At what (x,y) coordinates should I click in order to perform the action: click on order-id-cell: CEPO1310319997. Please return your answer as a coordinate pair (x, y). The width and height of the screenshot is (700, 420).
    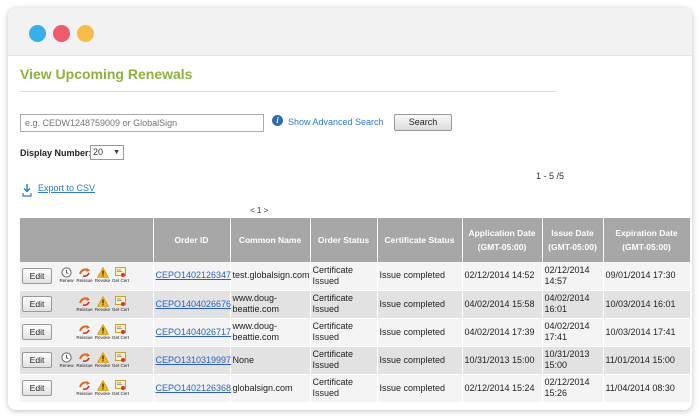
    Looking at the image, I should click on (192, 360).